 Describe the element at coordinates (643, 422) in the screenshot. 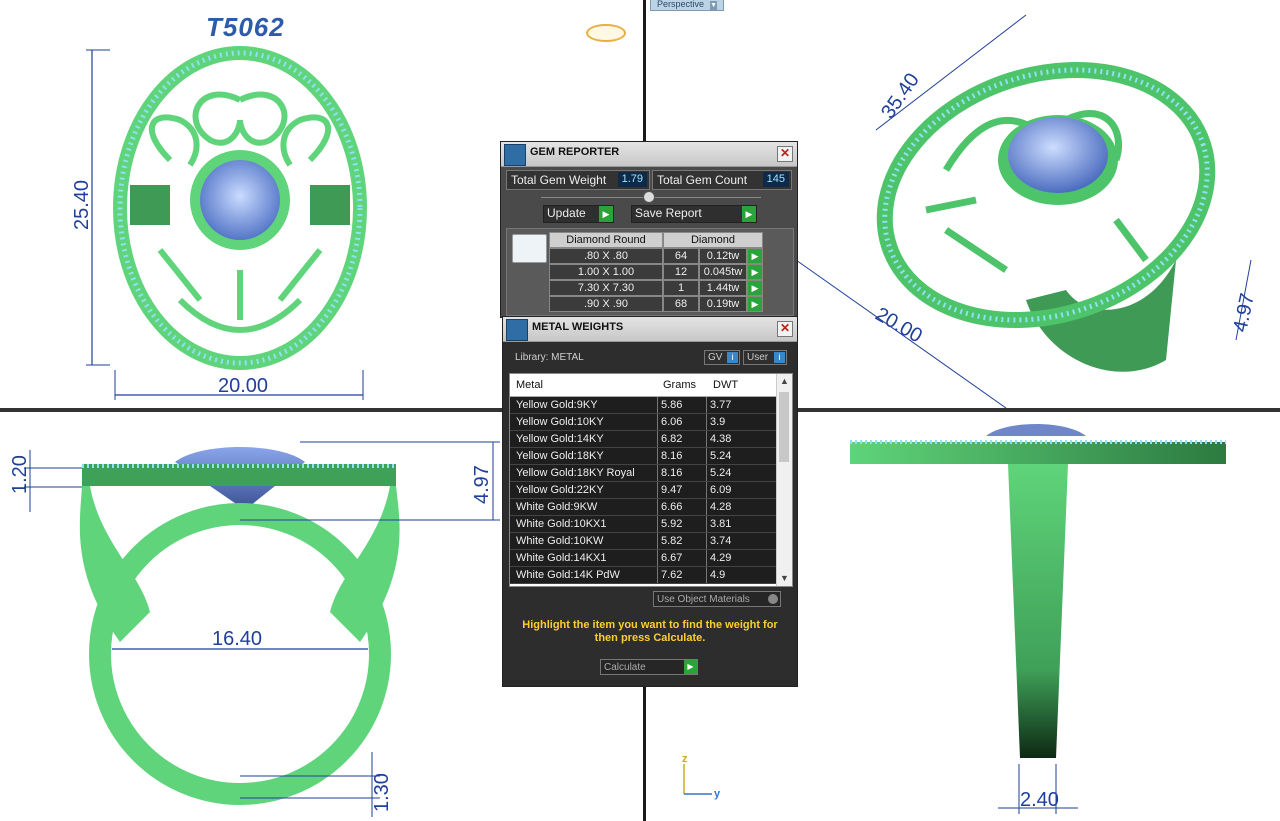

I see `table-row: Yellow Gold:10KY 6.06 3.9` at that location.